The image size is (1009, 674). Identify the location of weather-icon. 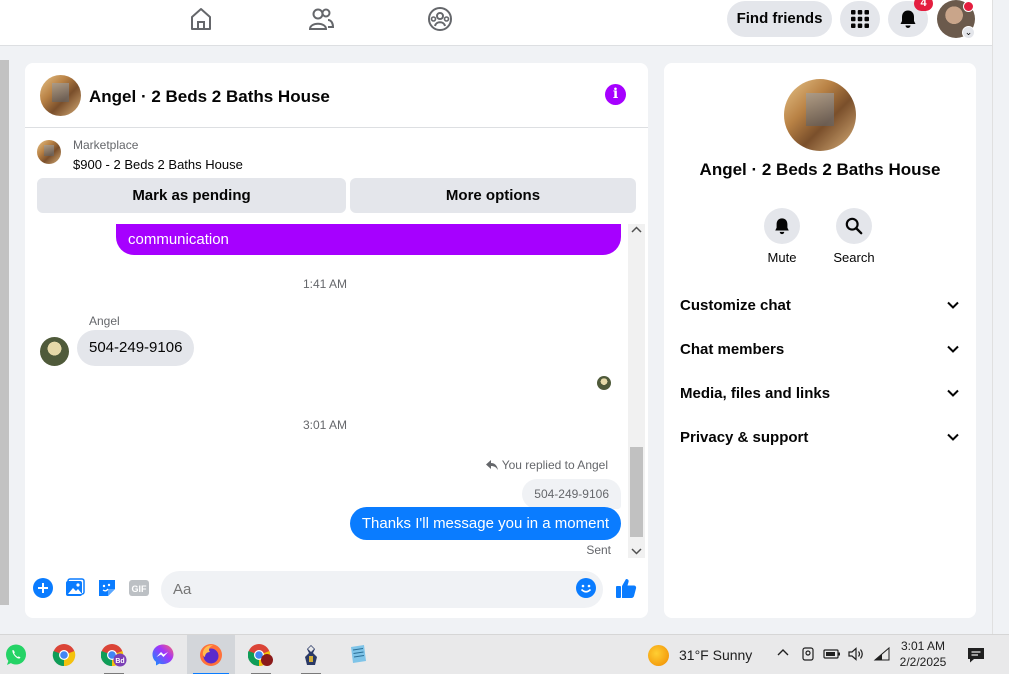
(658, 655).